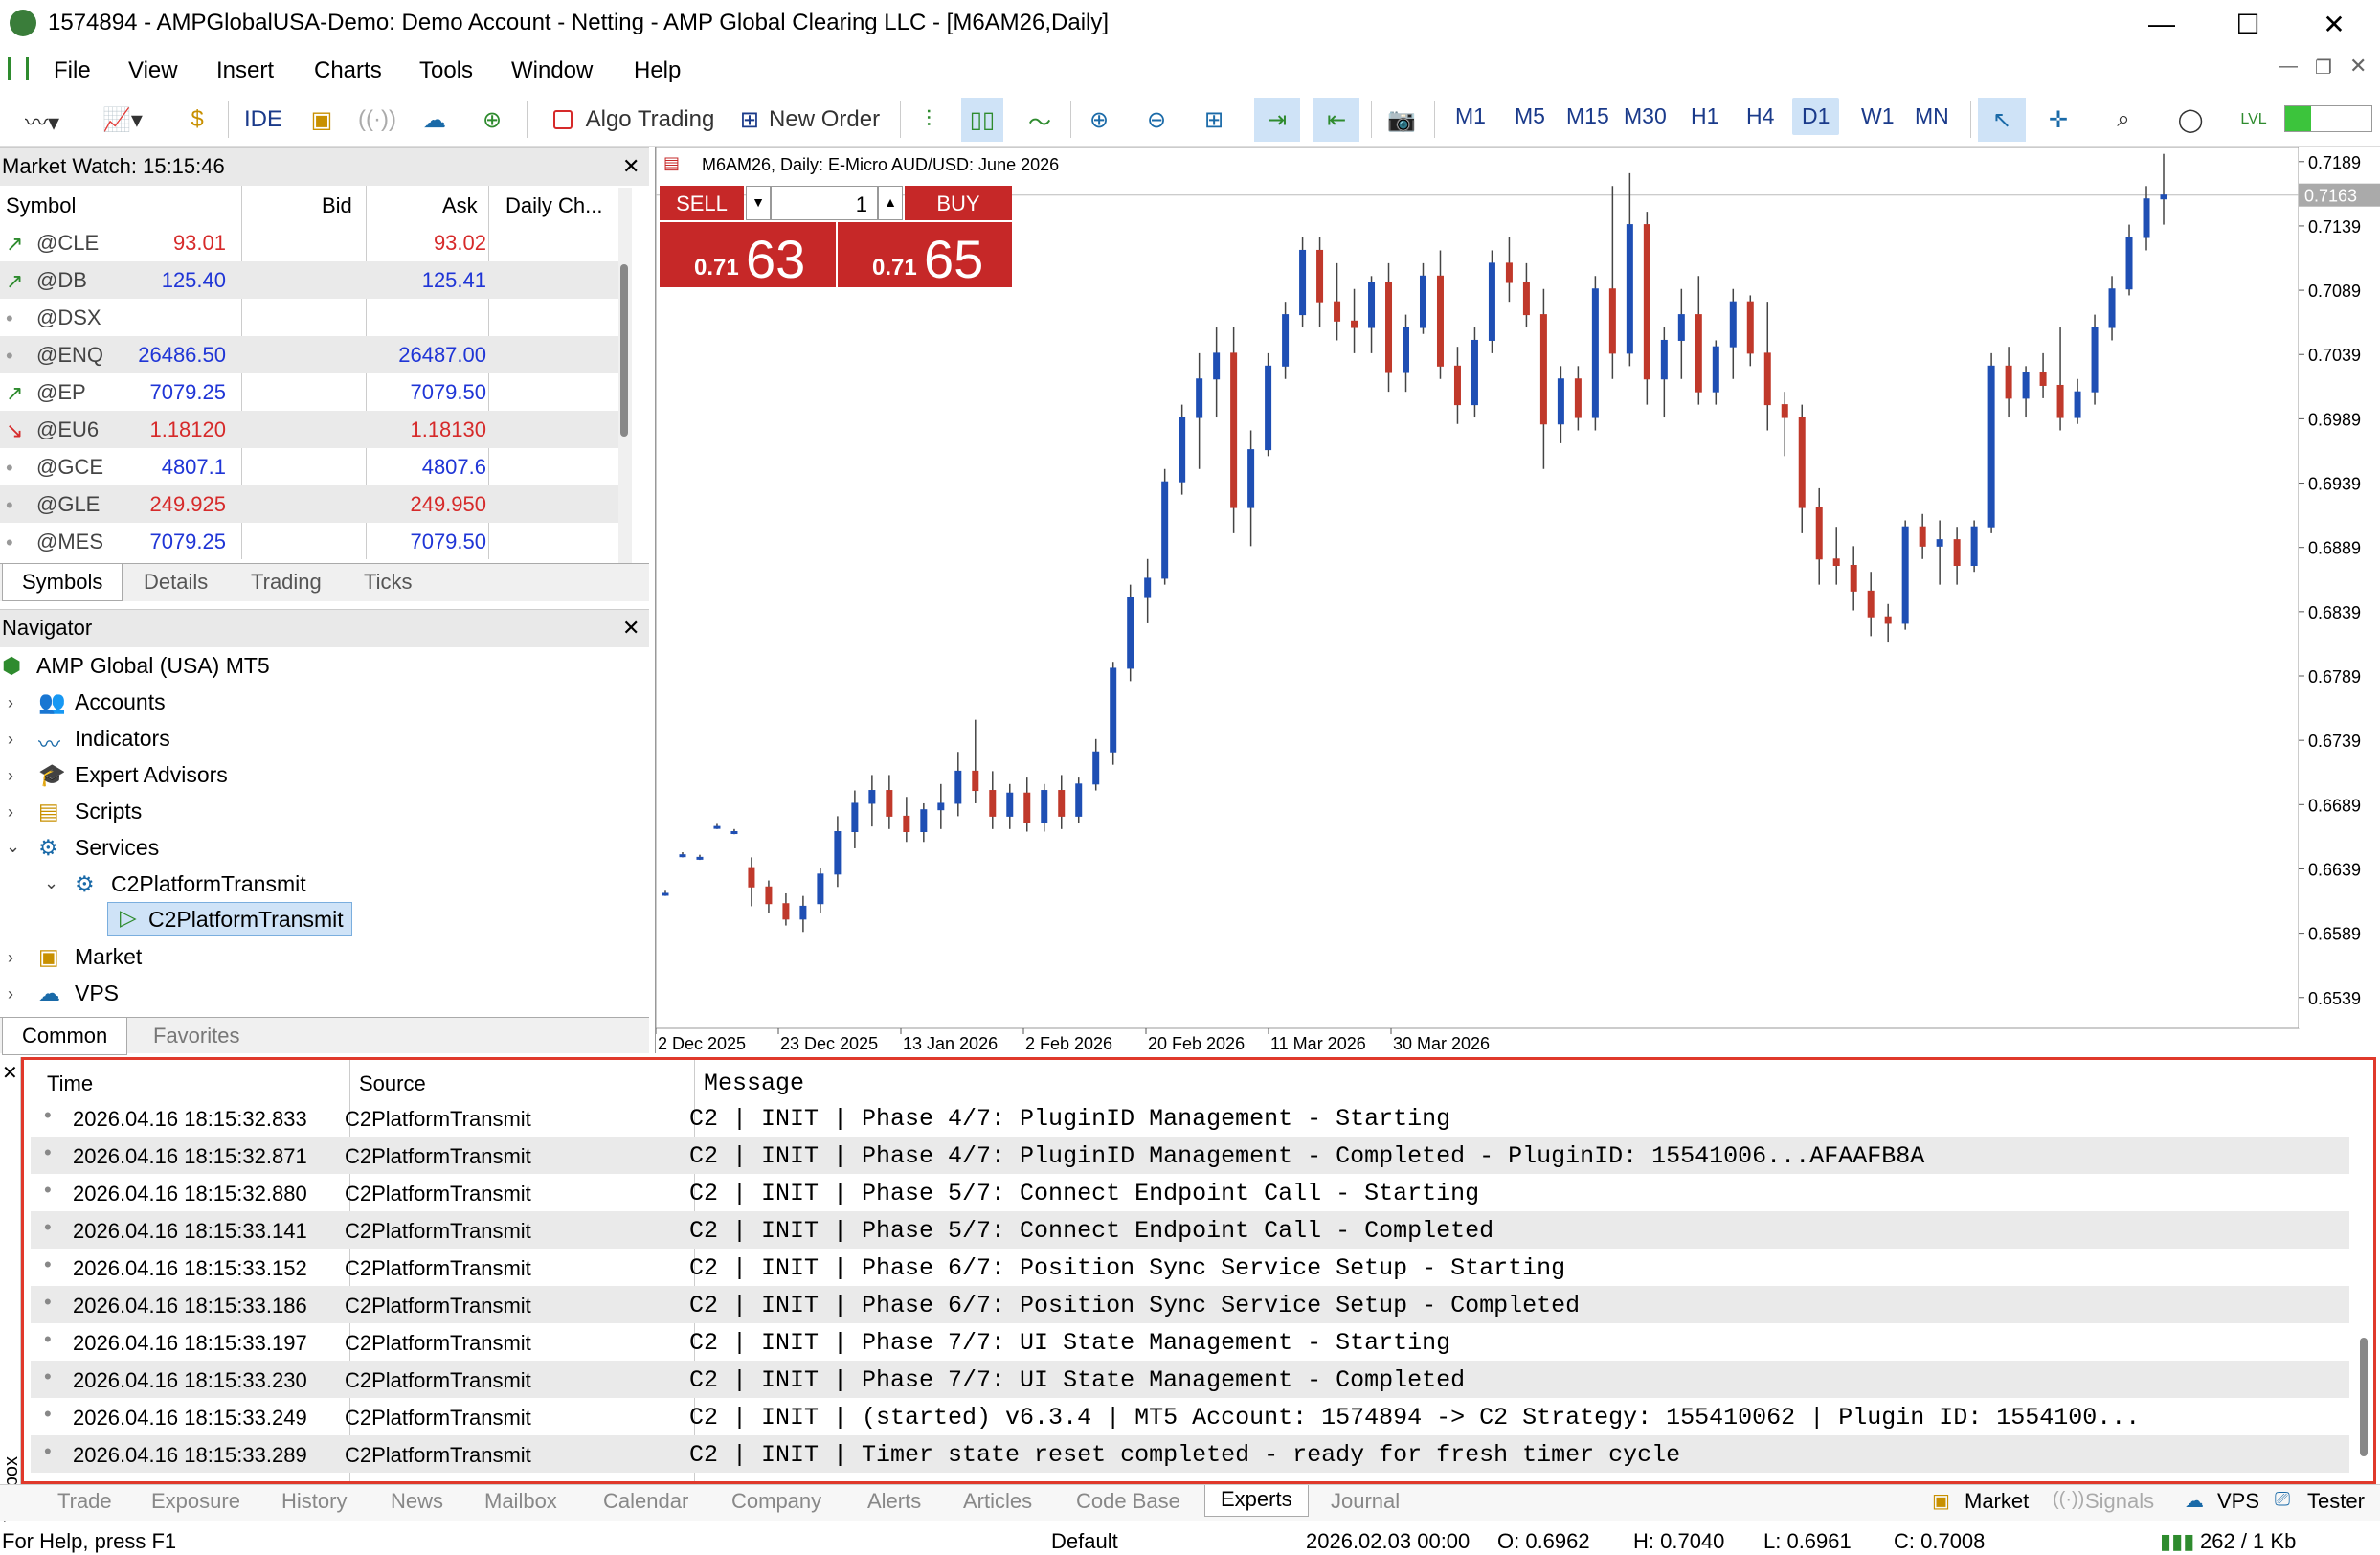 This screenshot has width=2380, height=1555. I want to click on account-icon: ◯, so click(2191, 120).